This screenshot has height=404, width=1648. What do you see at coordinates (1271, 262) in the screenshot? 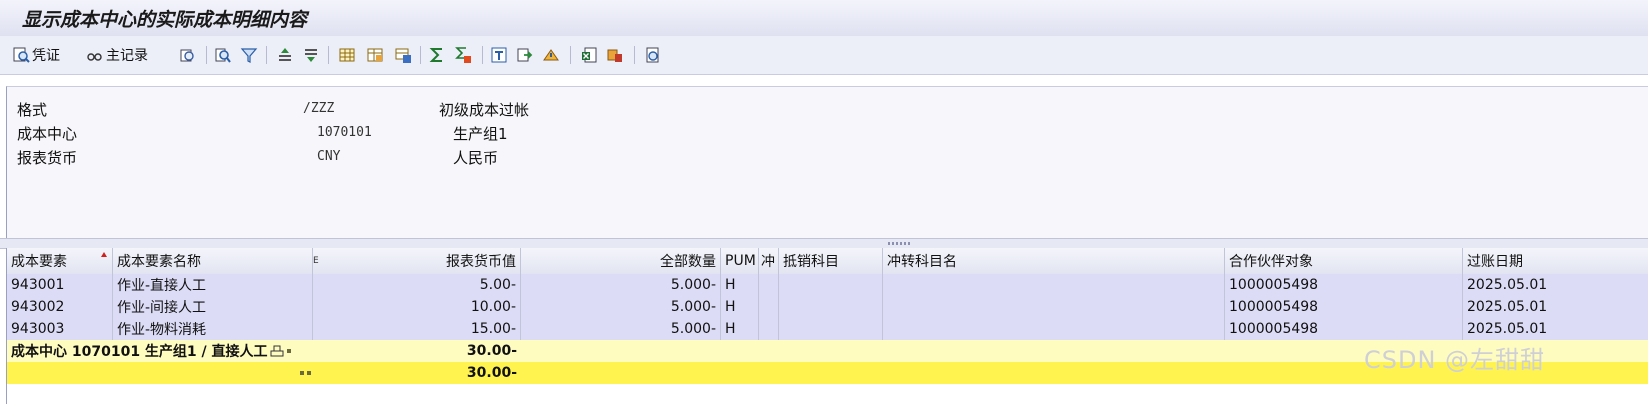
I see `column-header-label: 合作伙伴对象` at bounding box center [1271, 262].